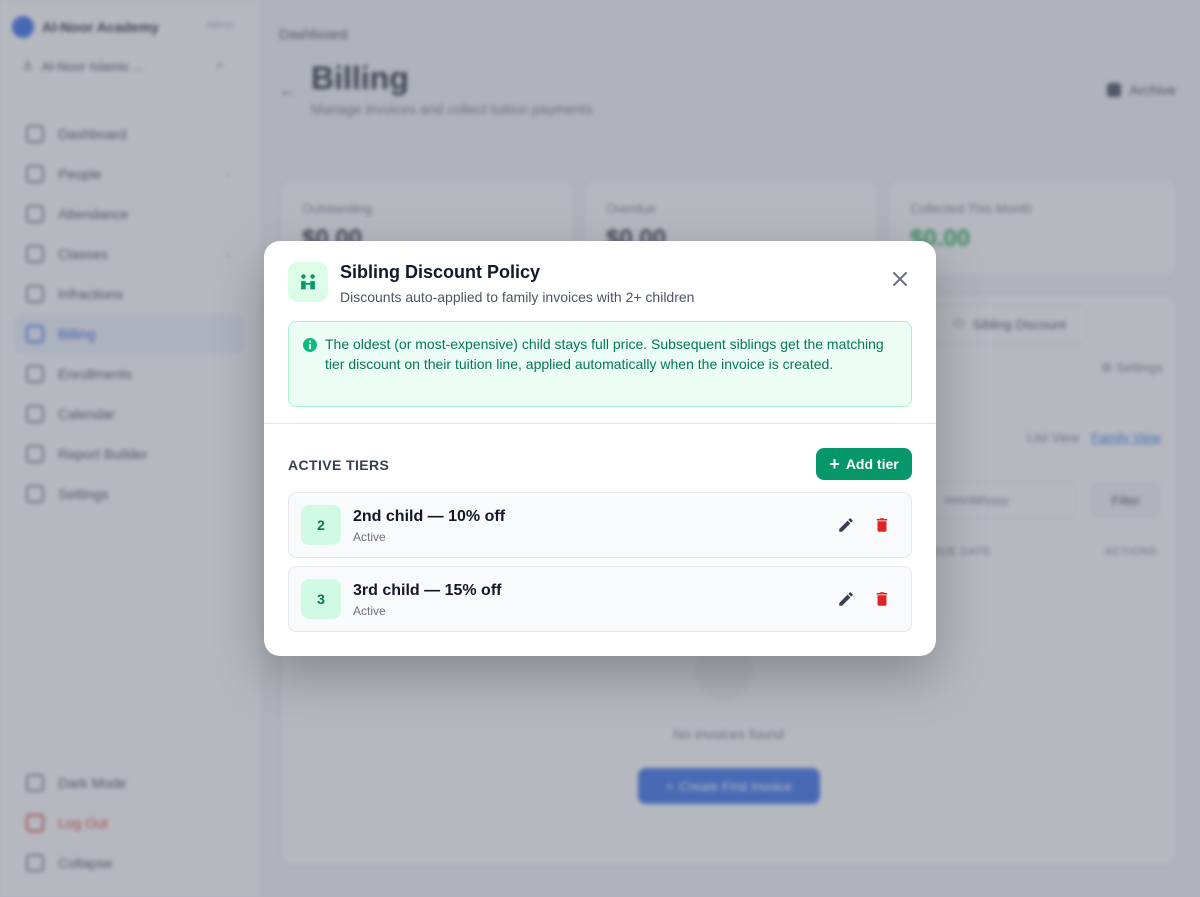 The height and width of the screenshot is (897, 1200). What do you see at coordinates (440, 272) in the screenshot?
I see `modal-title: Sibling Discount Policy` at bounding box center [440, 272].